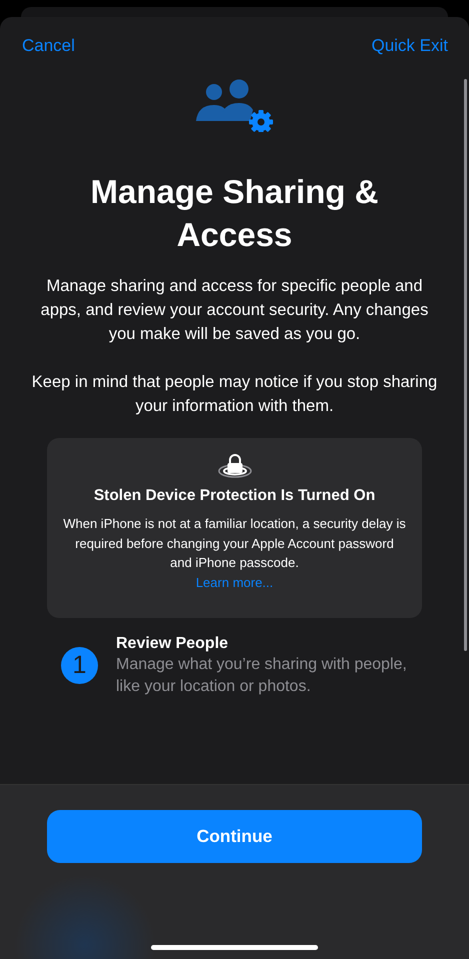 Image resolution: width=469 pixels, height=959 pixels. I want to click on step-description: Manage what you’re sharing with people, like your location or photos., so click(262, 675).